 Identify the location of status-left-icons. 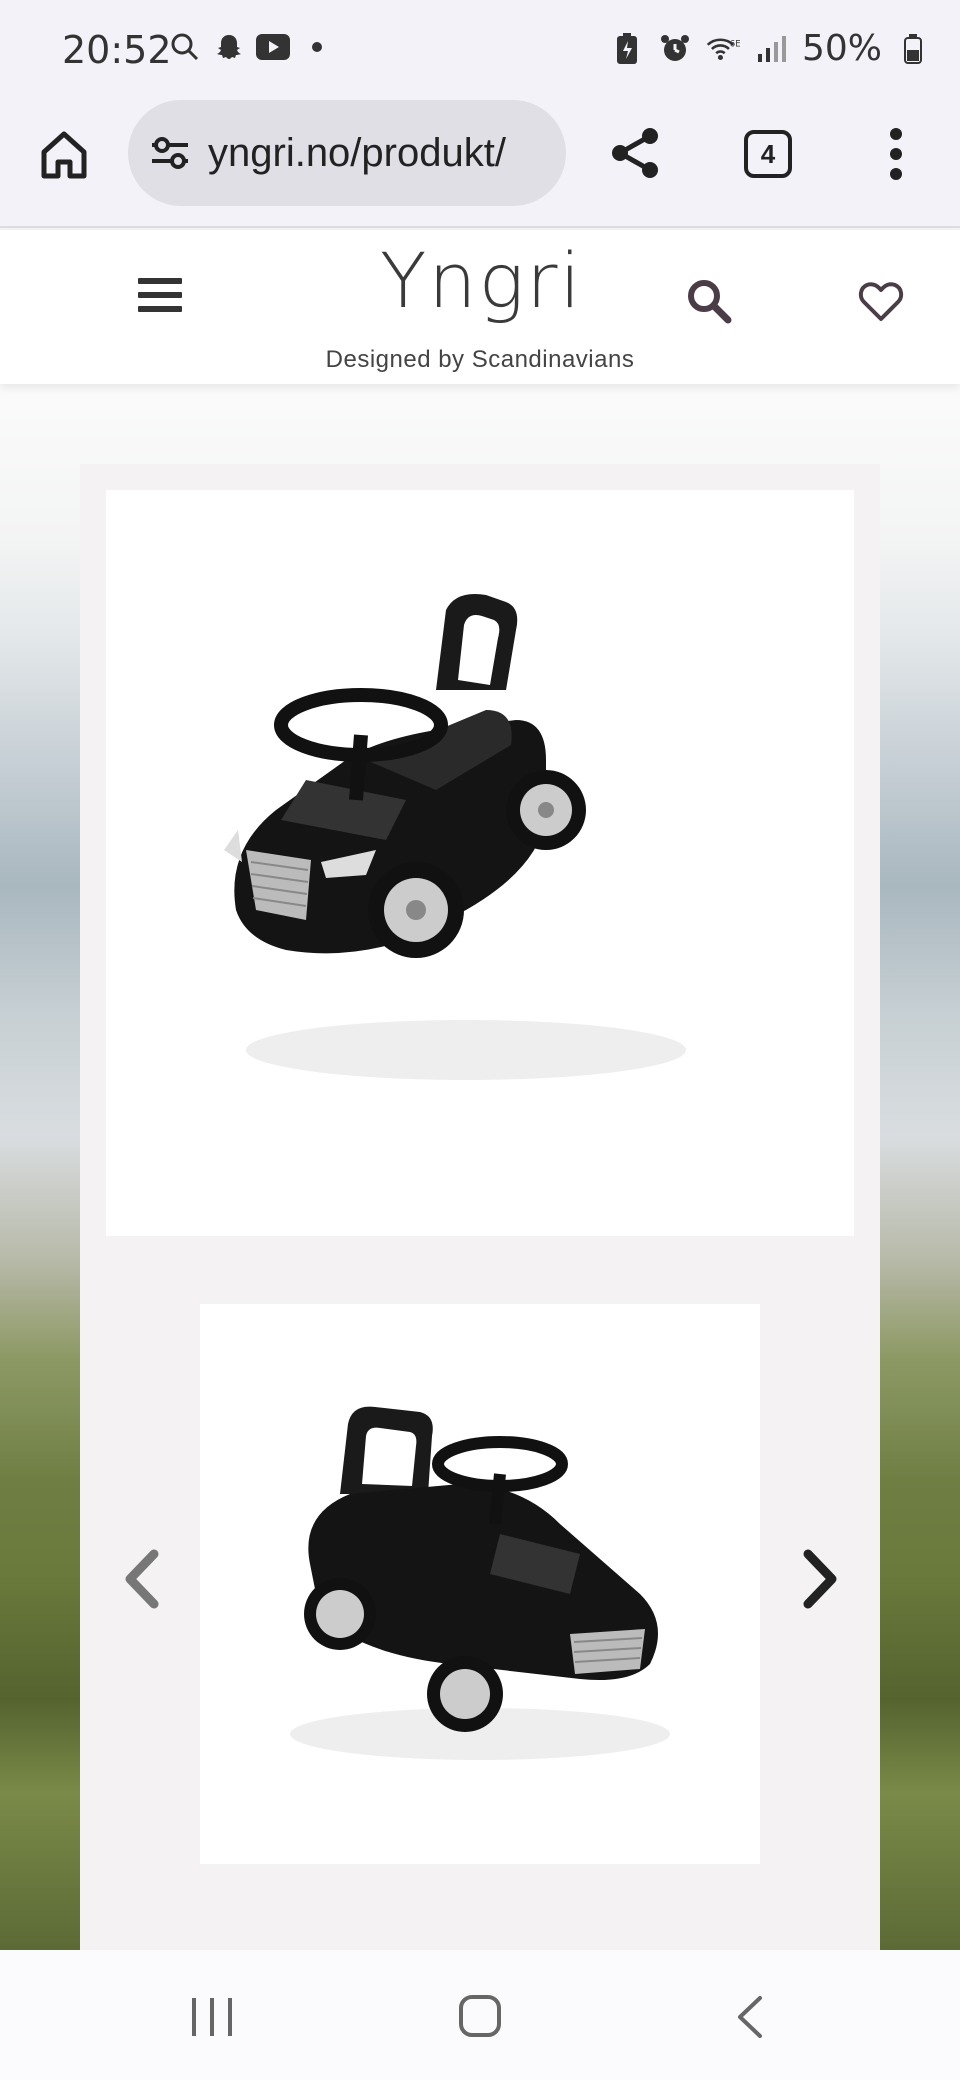
(251, 47).